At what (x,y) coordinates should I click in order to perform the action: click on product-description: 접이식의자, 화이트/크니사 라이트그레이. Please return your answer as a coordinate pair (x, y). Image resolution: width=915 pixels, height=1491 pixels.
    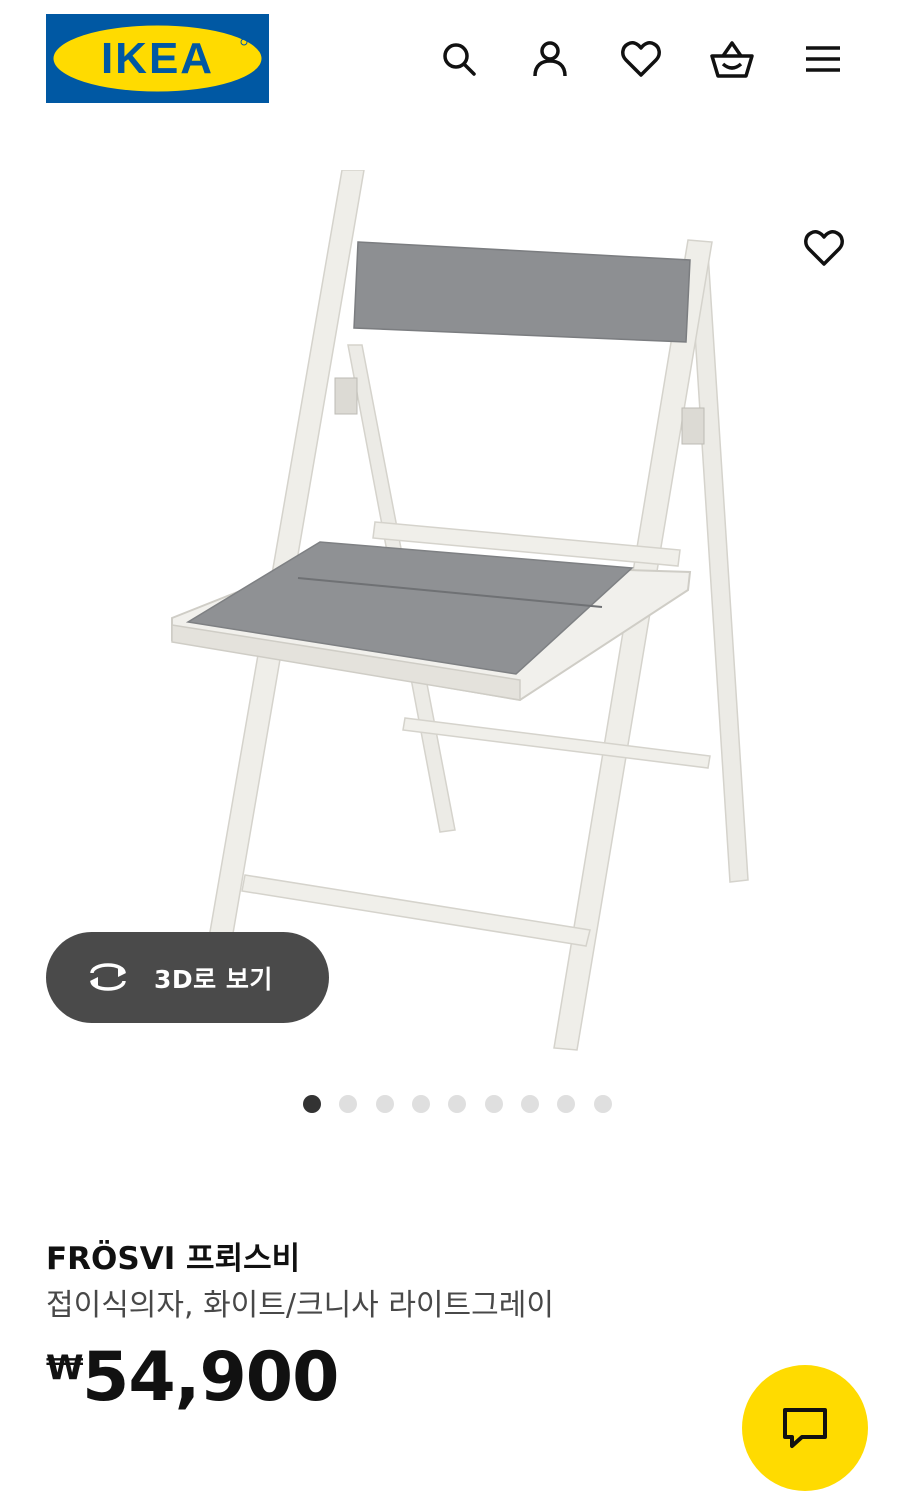
    Looking at the image, I should click on (300, 1305).